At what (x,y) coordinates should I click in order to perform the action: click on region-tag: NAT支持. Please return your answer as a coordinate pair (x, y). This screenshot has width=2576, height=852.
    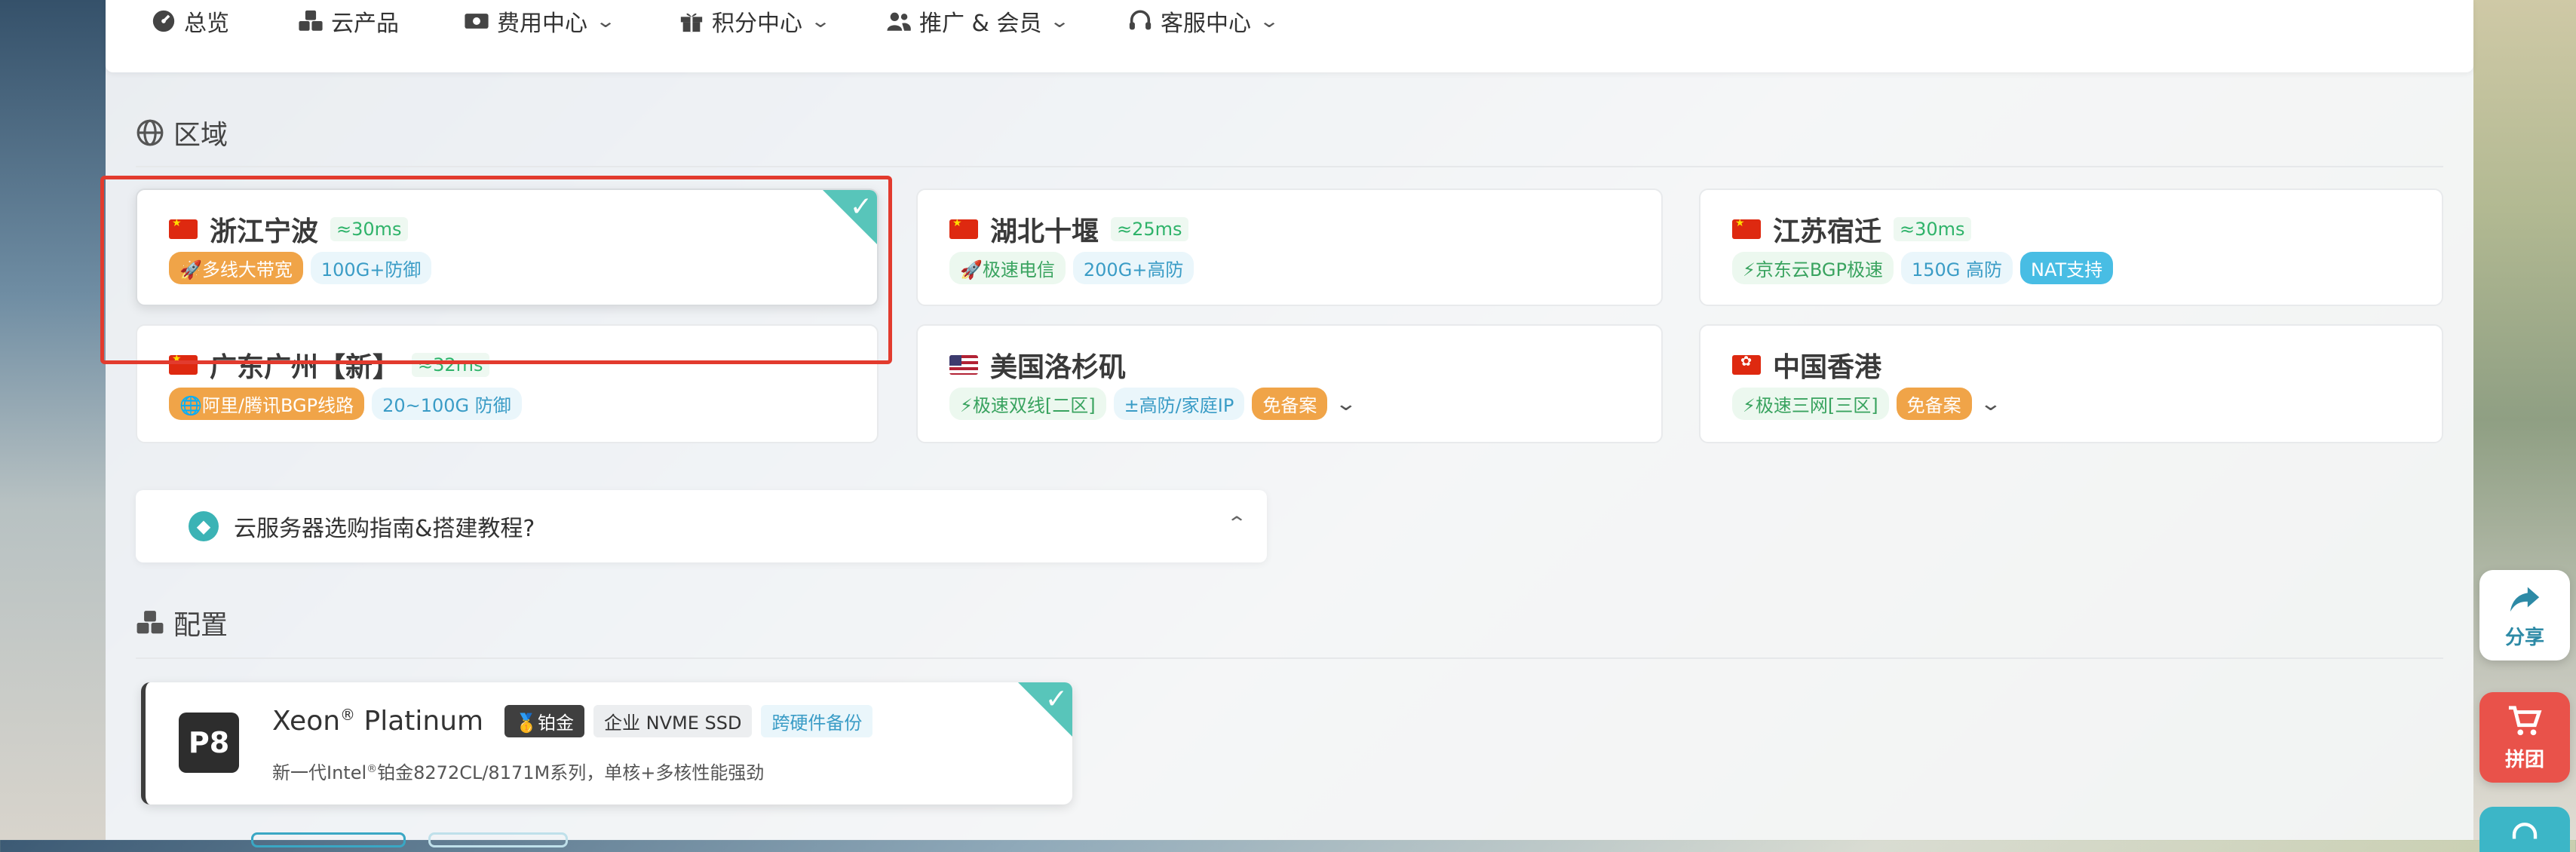
    Looking at the image, I should click on (2067, 268).